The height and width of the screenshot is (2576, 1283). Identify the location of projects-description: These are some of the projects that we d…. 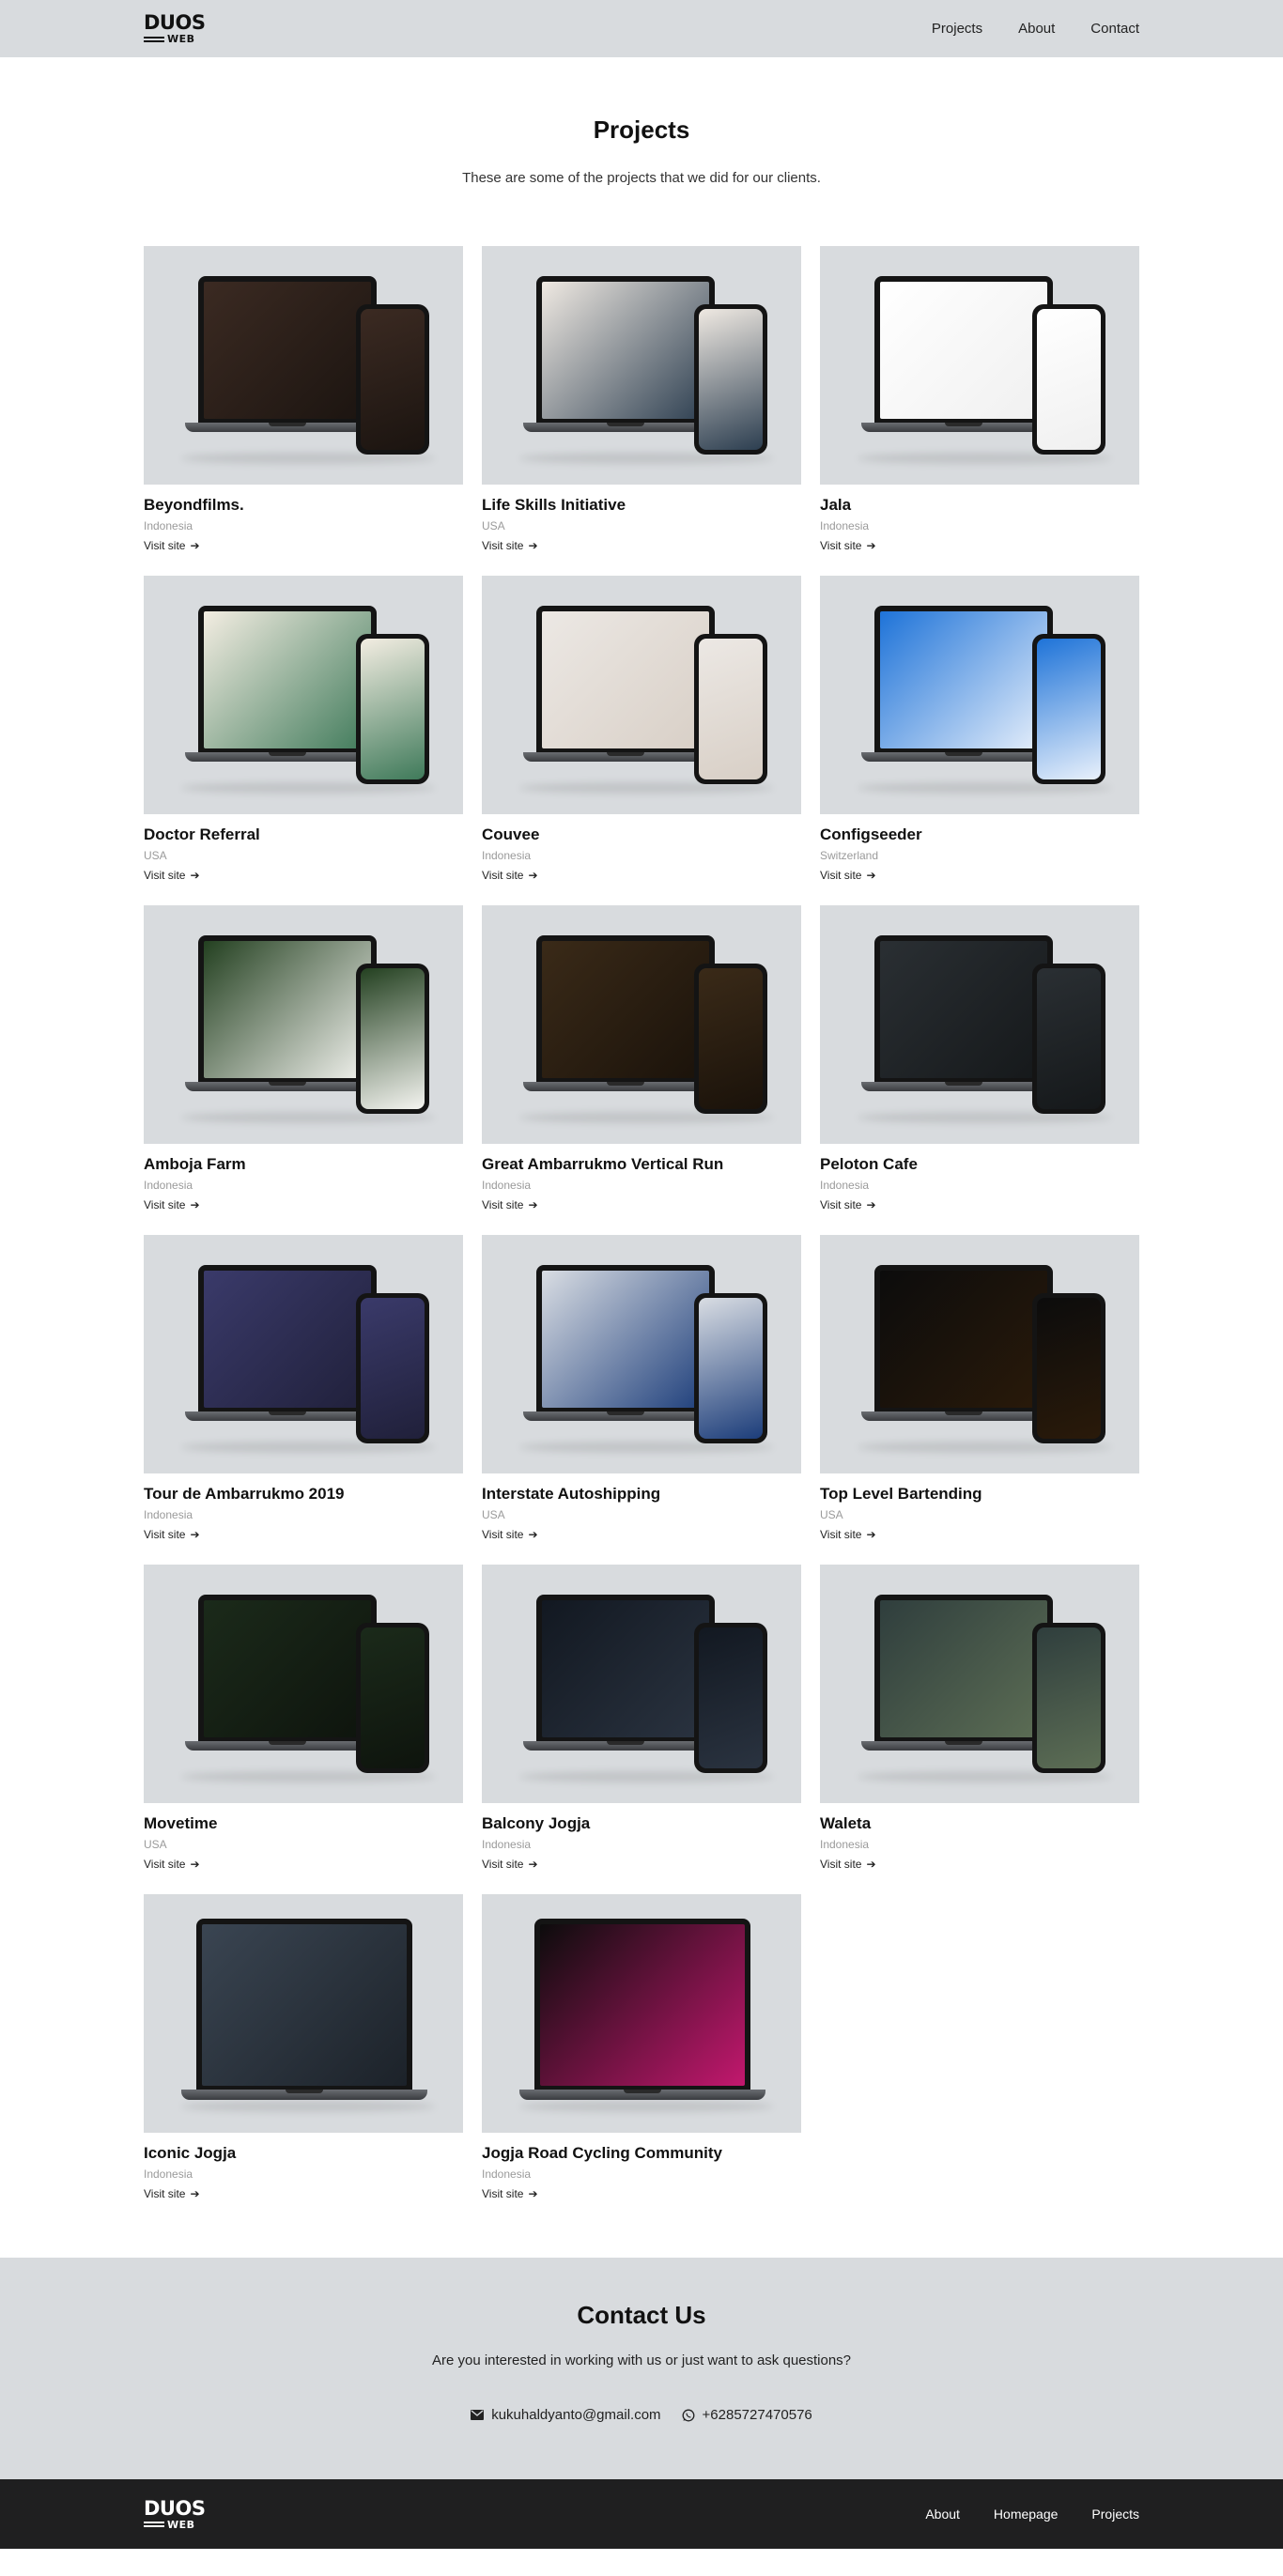
(641, 178).